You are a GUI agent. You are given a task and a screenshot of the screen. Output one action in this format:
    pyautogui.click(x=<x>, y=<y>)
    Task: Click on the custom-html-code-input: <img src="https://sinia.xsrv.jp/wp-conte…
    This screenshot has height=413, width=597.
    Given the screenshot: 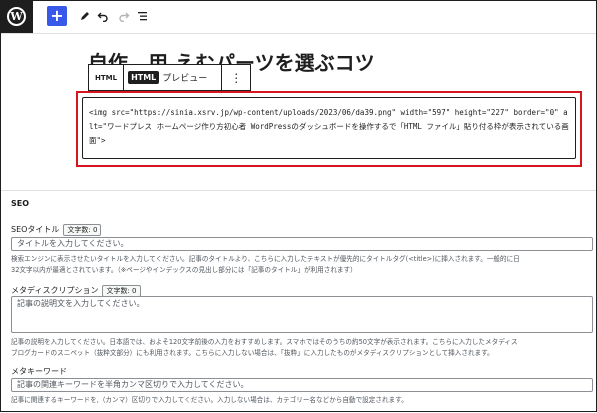 What is the action you would take?
    pyautogui.click(x=329, y=128)
    